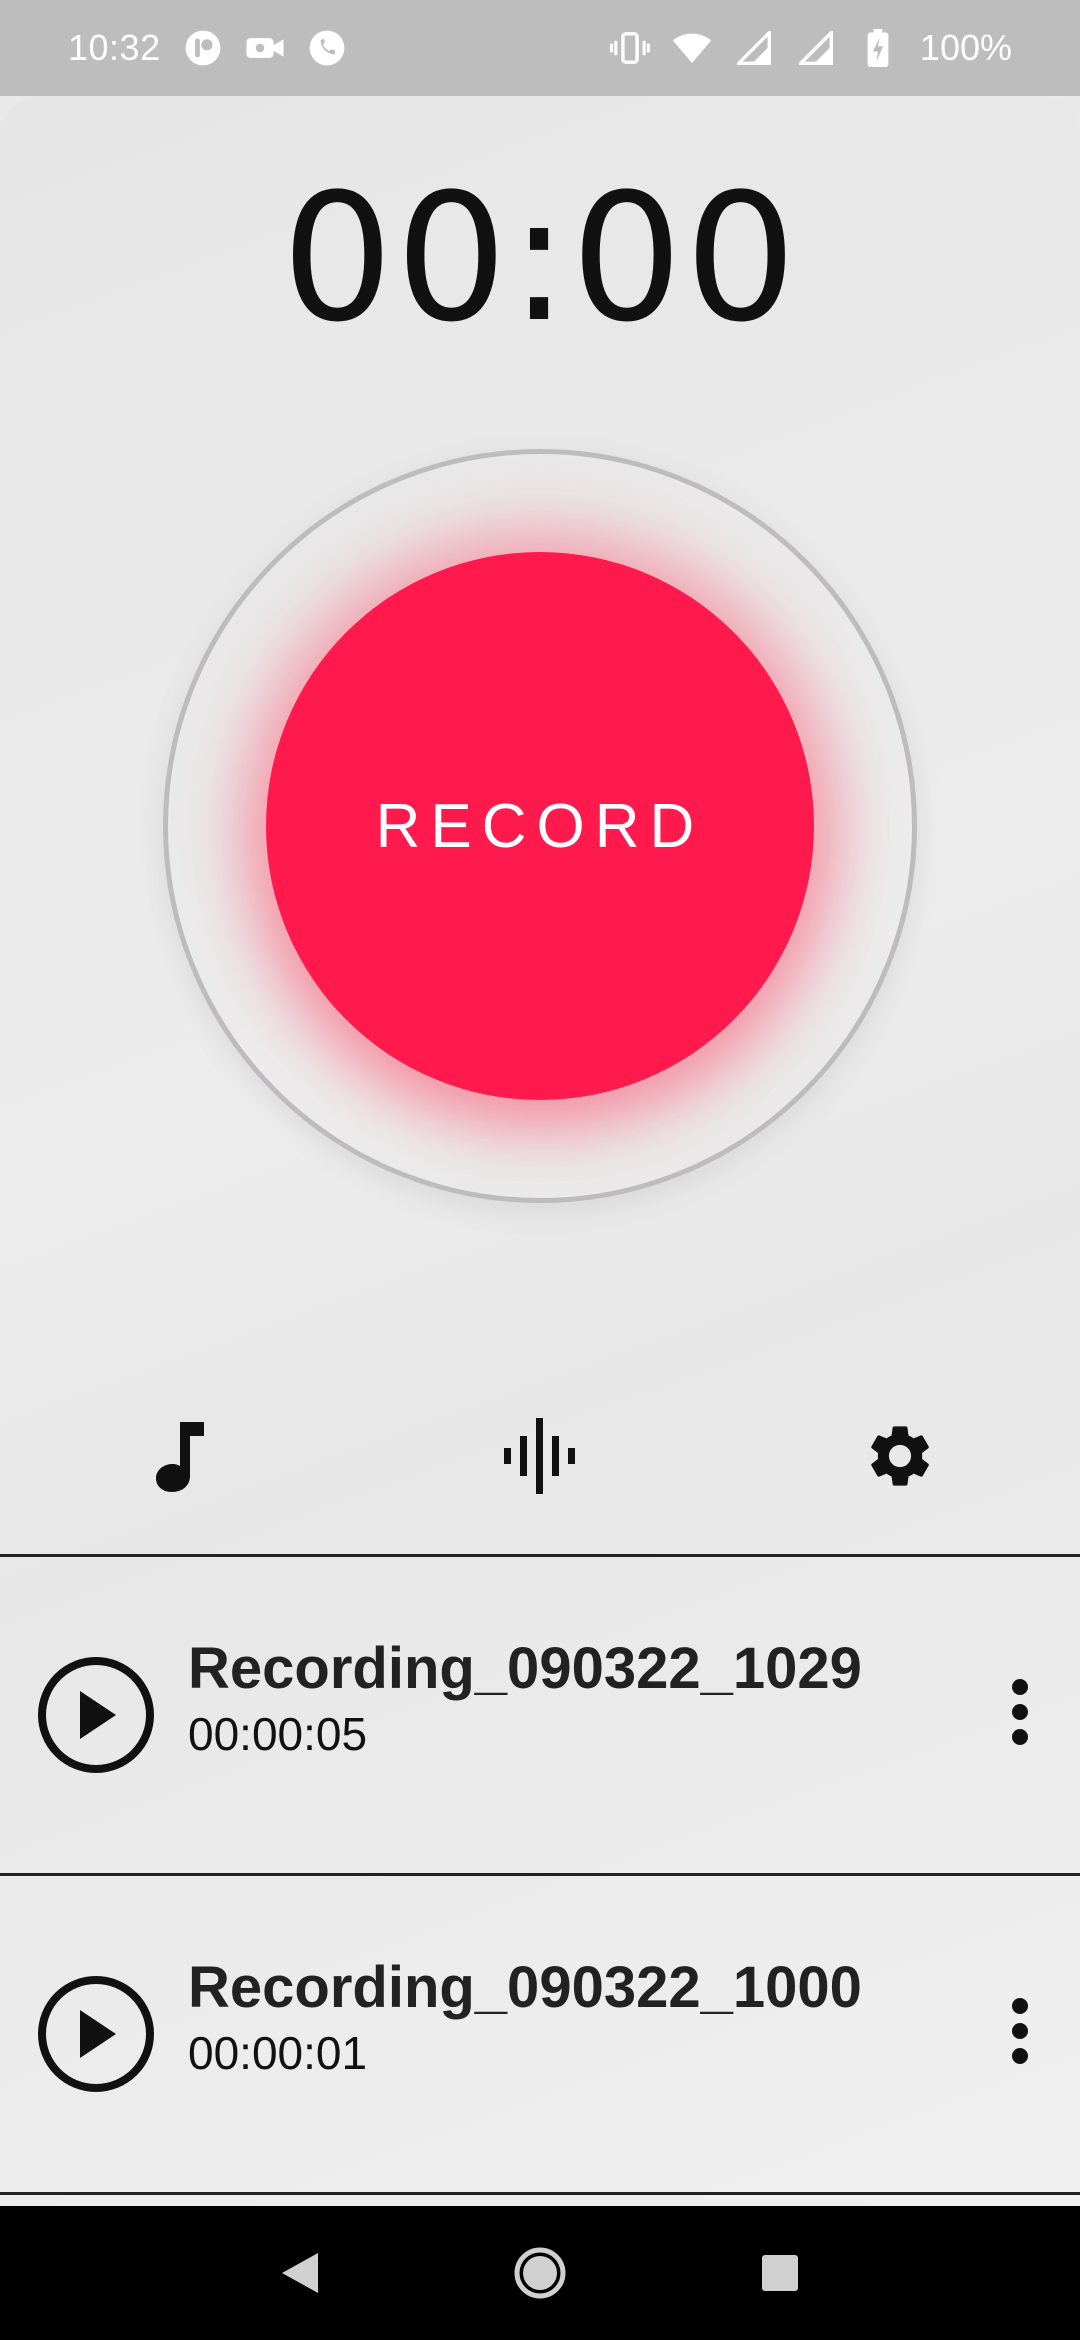 This screenshot has width=1080, height=2340. What do you see at coordinates (540, 2034) in the screenshot?
I see `recording-row: Recording_090322_1000 00:00:01` at bounding box center [540, 2034].